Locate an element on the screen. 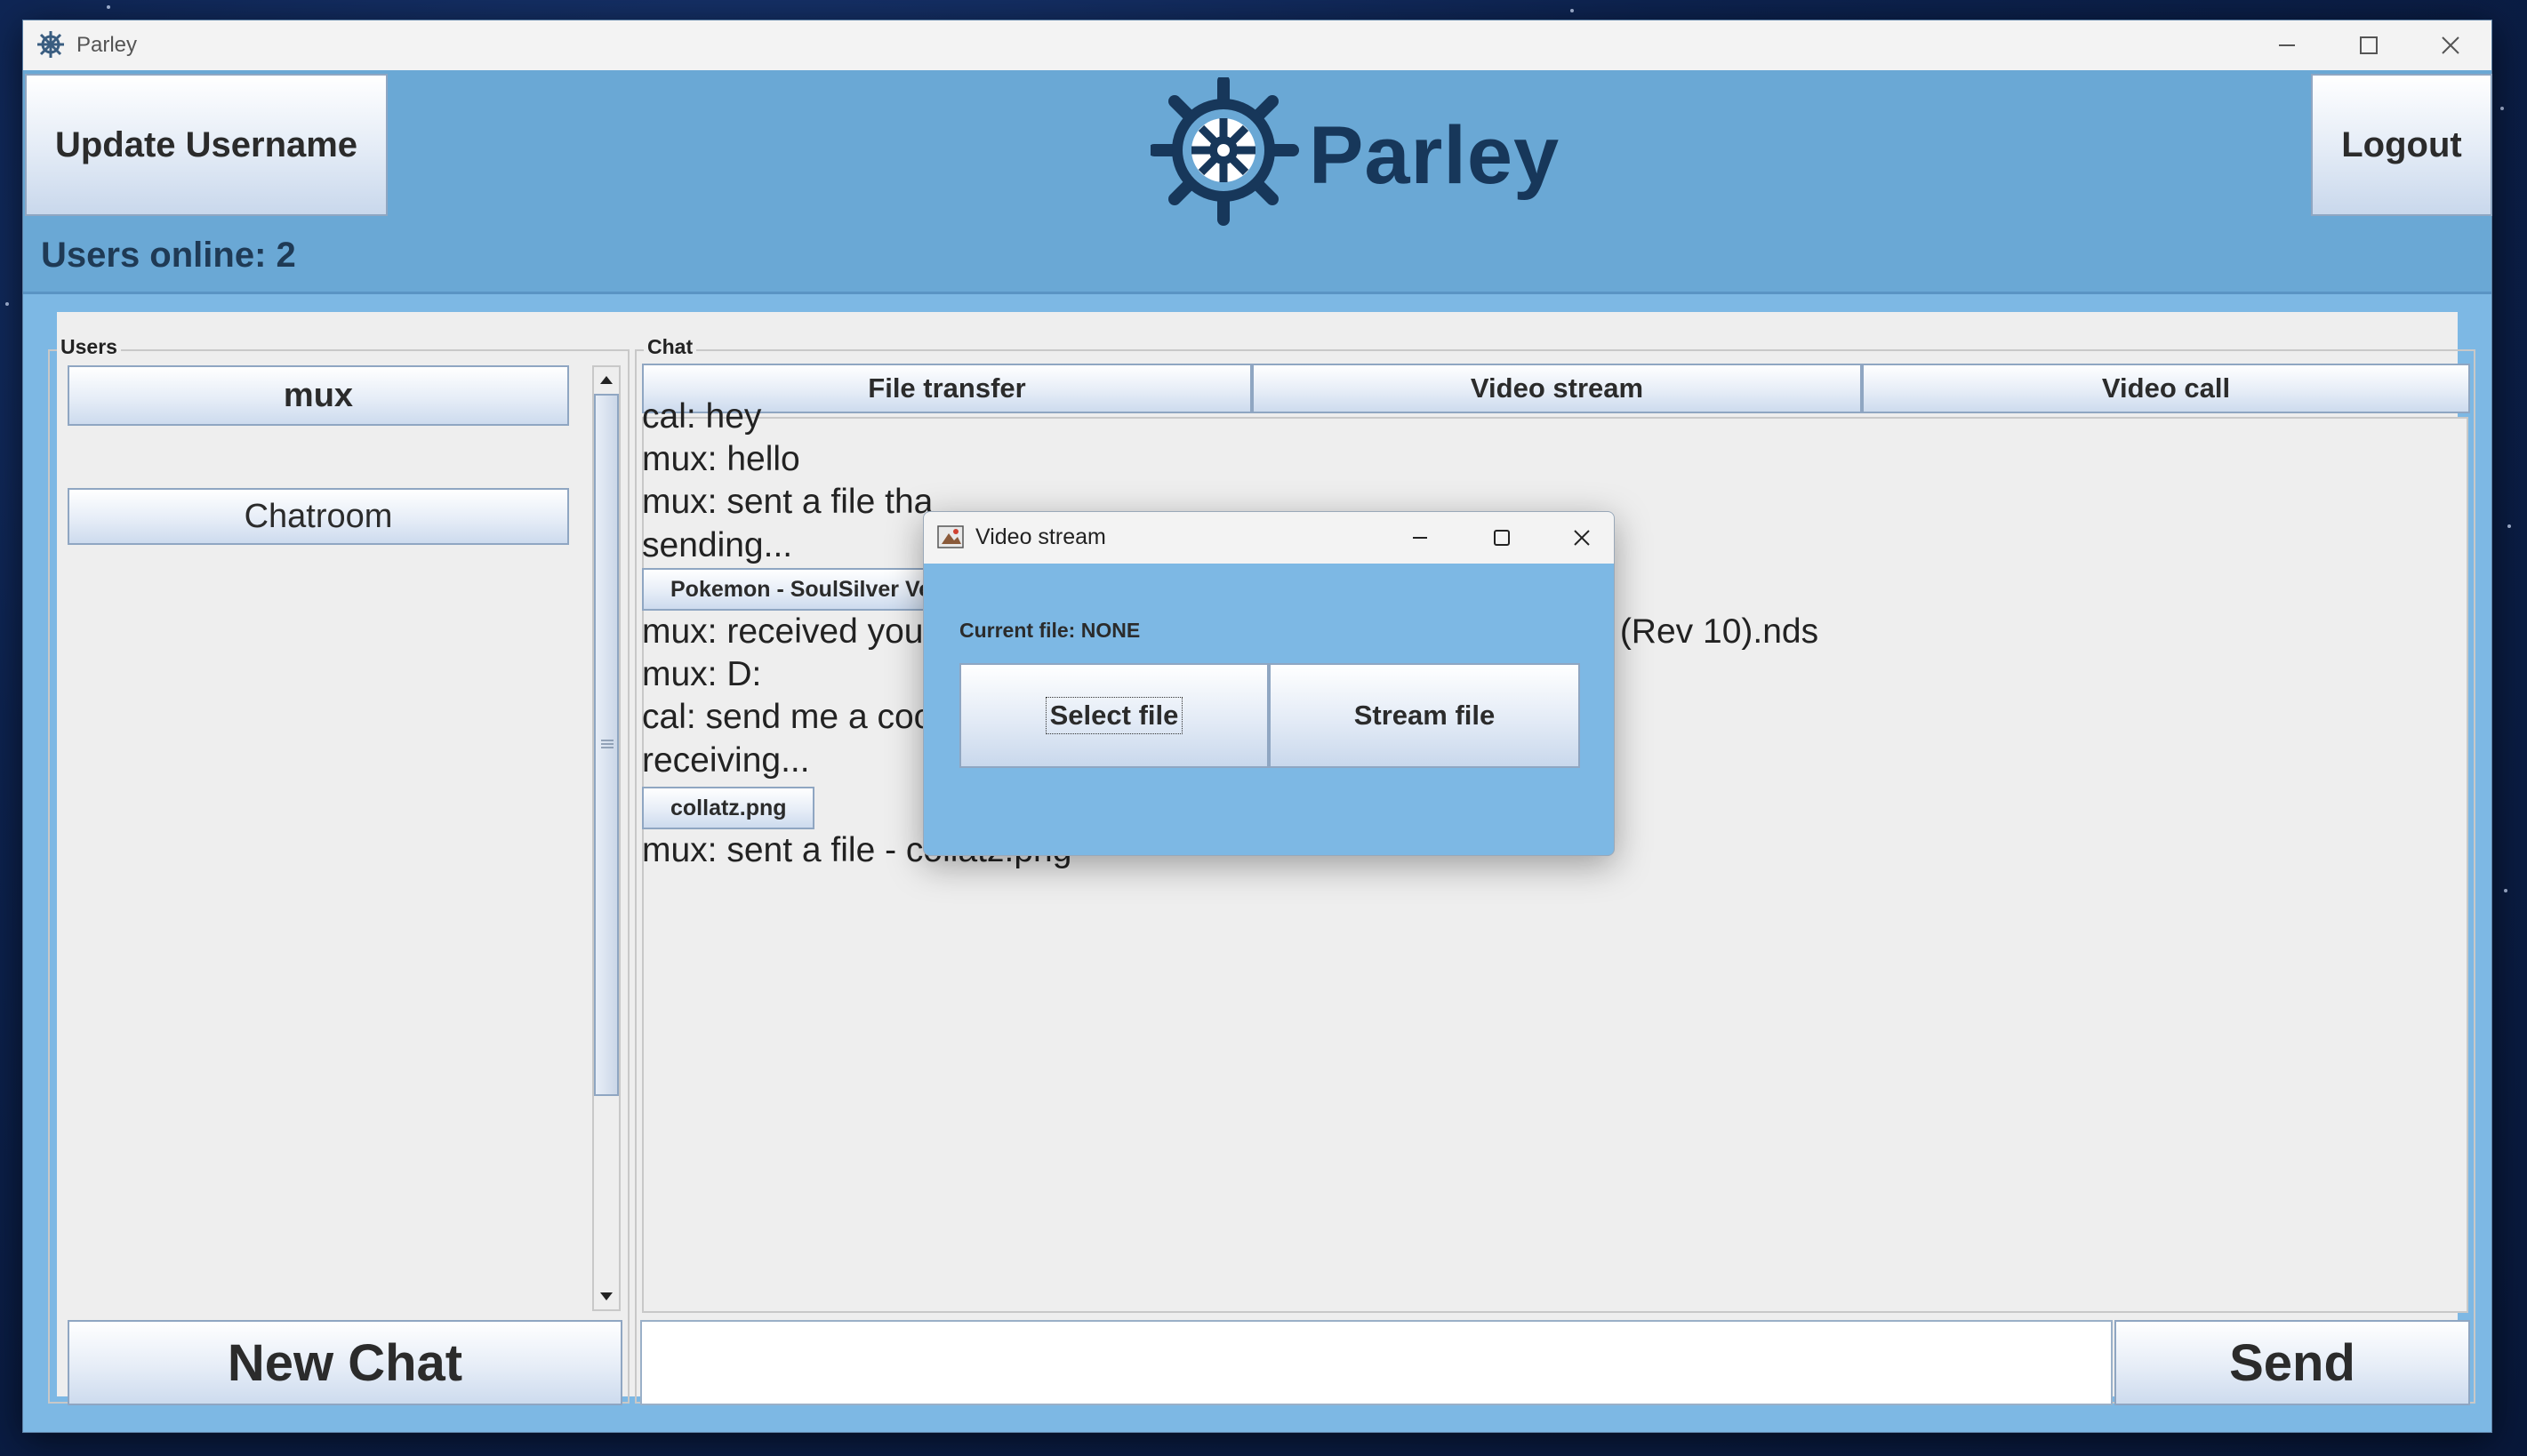 This screenshot has height=1456, width=2527. user-list-item: mux is located at coordinates (318, 395).